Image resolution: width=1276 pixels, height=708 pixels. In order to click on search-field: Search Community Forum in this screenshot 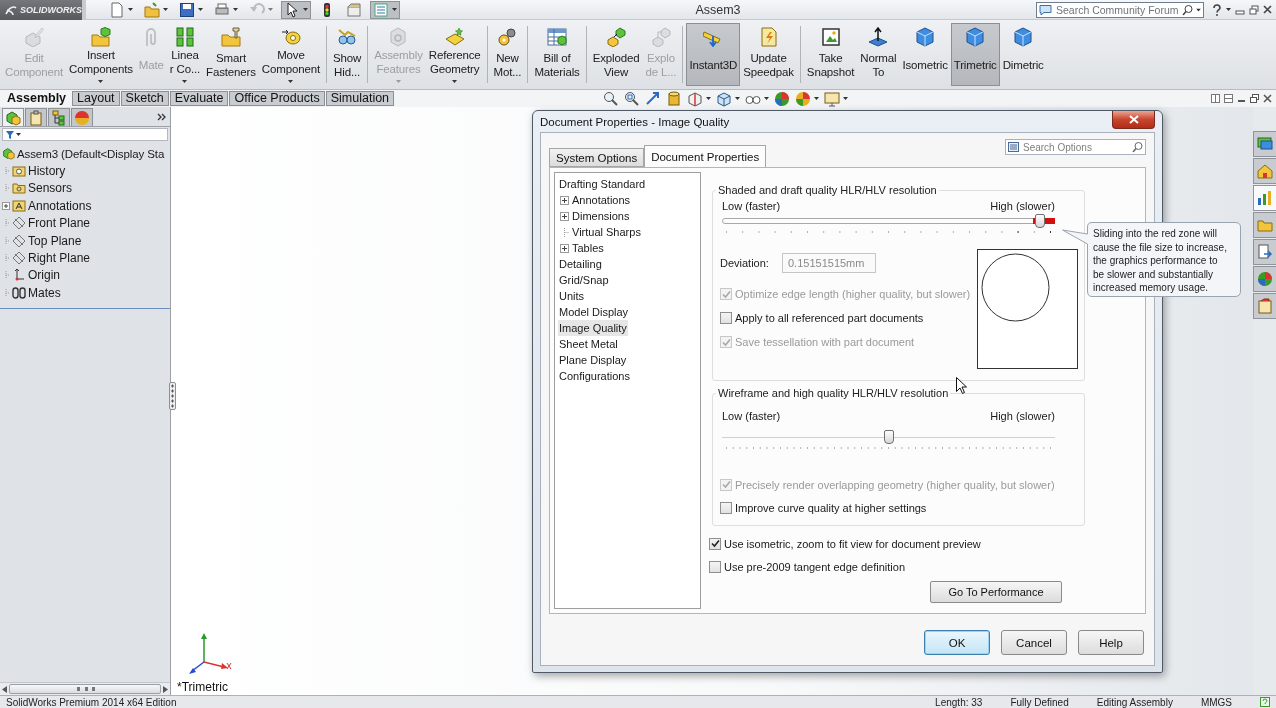, I will do `click(1120, 9)`.